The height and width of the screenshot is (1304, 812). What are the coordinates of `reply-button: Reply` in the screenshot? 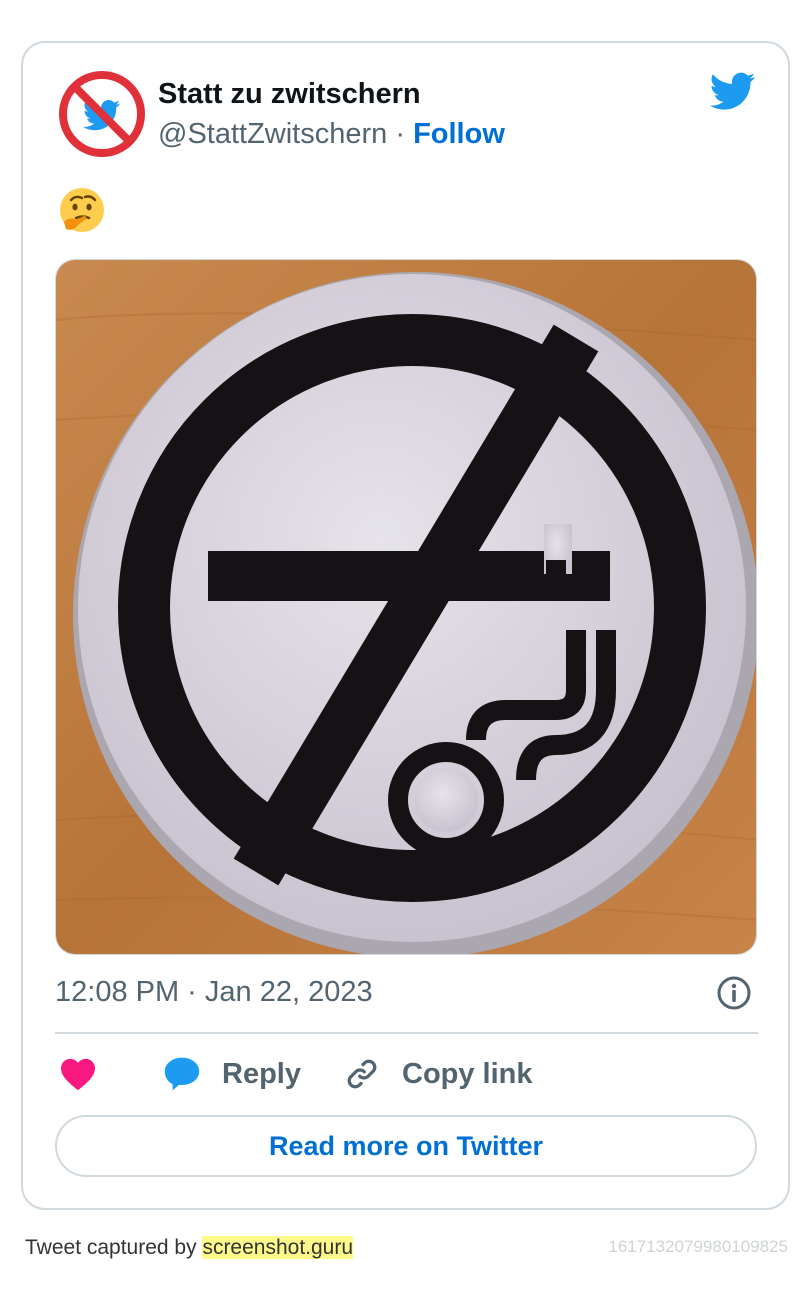 It's located at (232, 1074).